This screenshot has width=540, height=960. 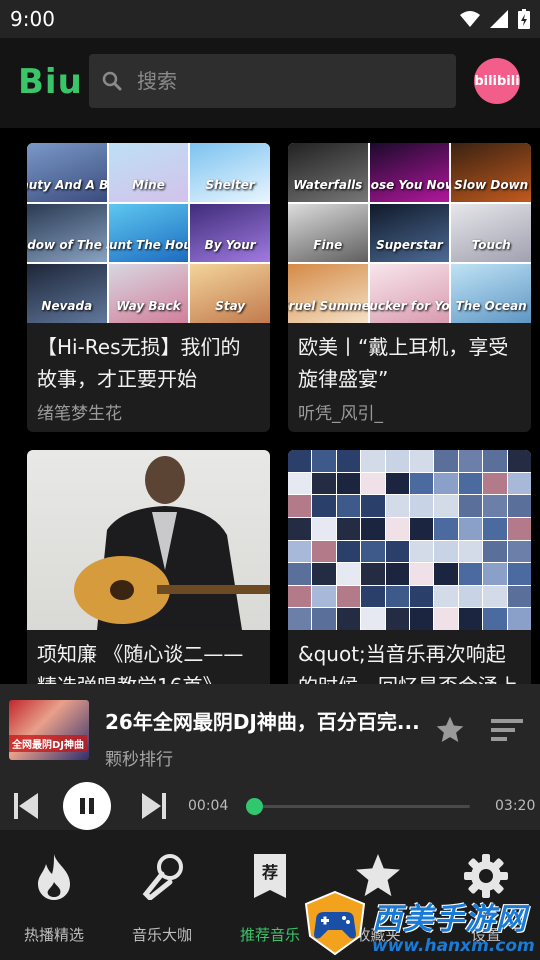 I want to click on thumb-tile: Fine, so click(x=328, y=233).